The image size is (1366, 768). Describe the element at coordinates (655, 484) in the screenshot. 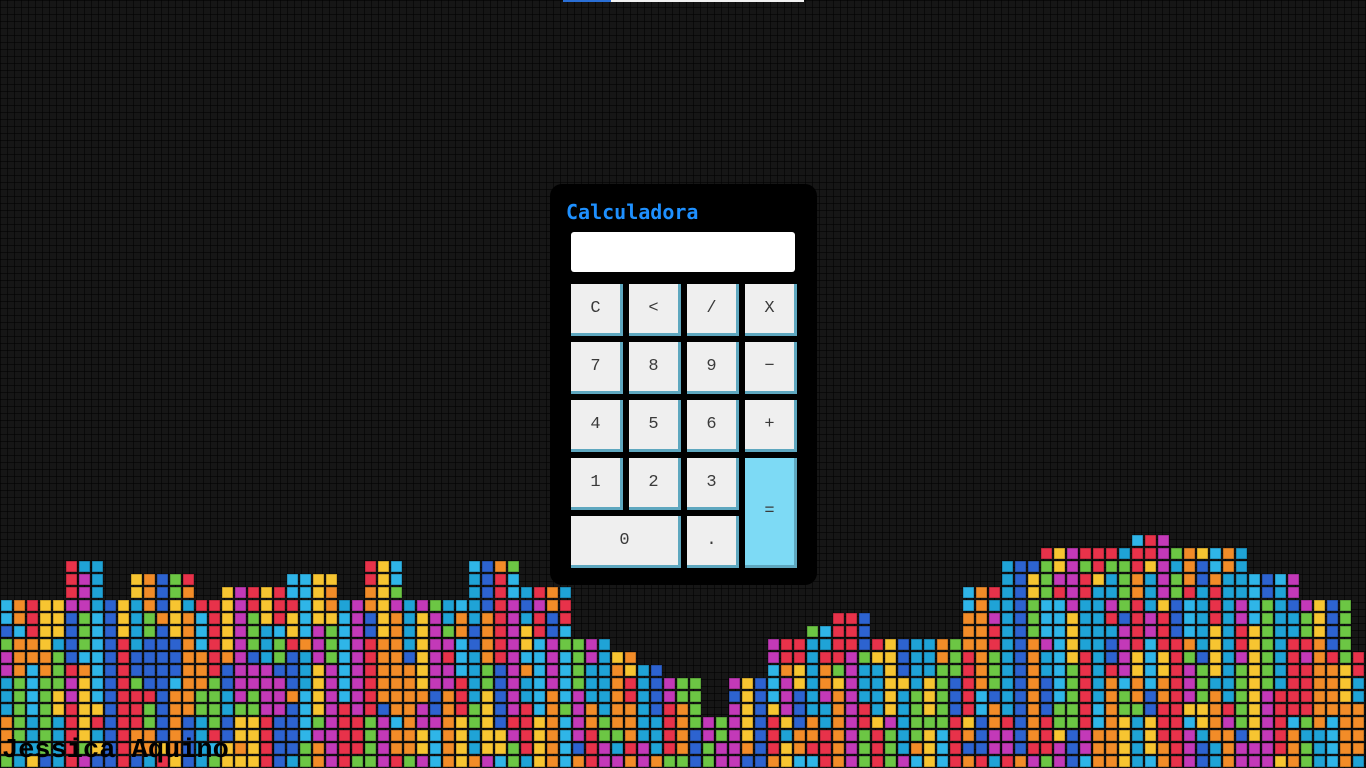

I see `digit-2-button: 2` at that location.